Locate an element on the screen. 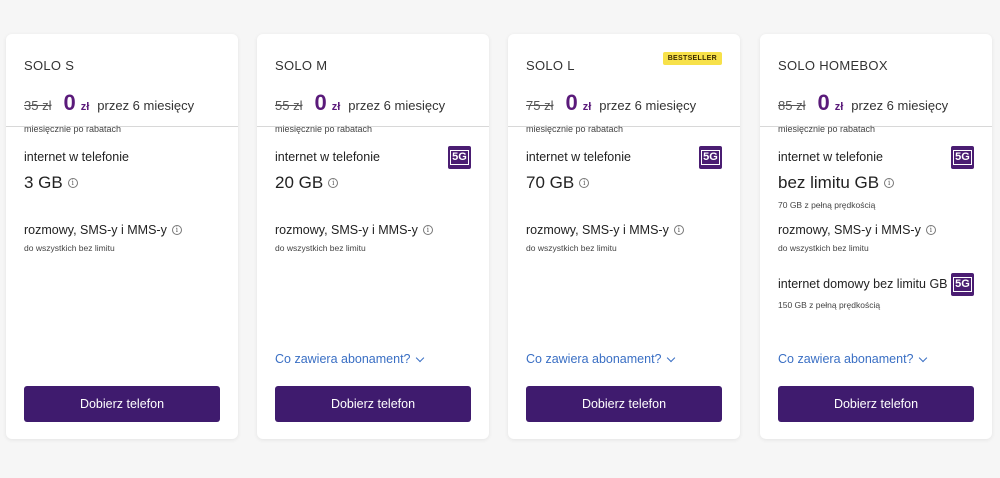 The height and width of the screenshot is (478, 1000). internet-note: 70 GB z pełną prędkością is located at coordinates (827, 205).